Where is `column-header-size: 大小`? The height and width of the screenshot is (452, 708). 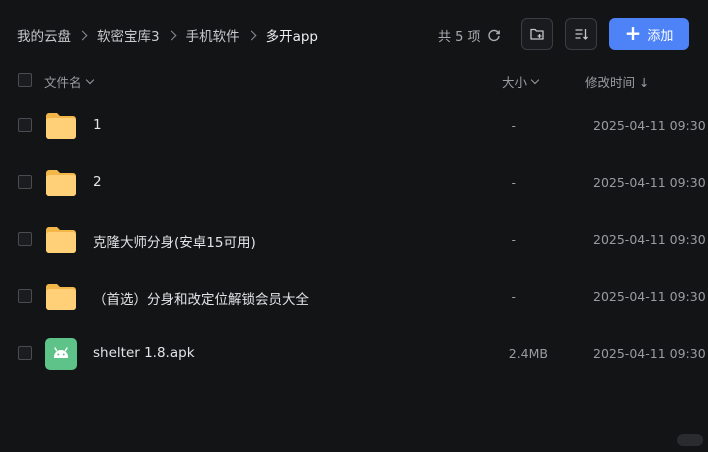 column-header-size: 大小 is located at coordinates (521, 81).